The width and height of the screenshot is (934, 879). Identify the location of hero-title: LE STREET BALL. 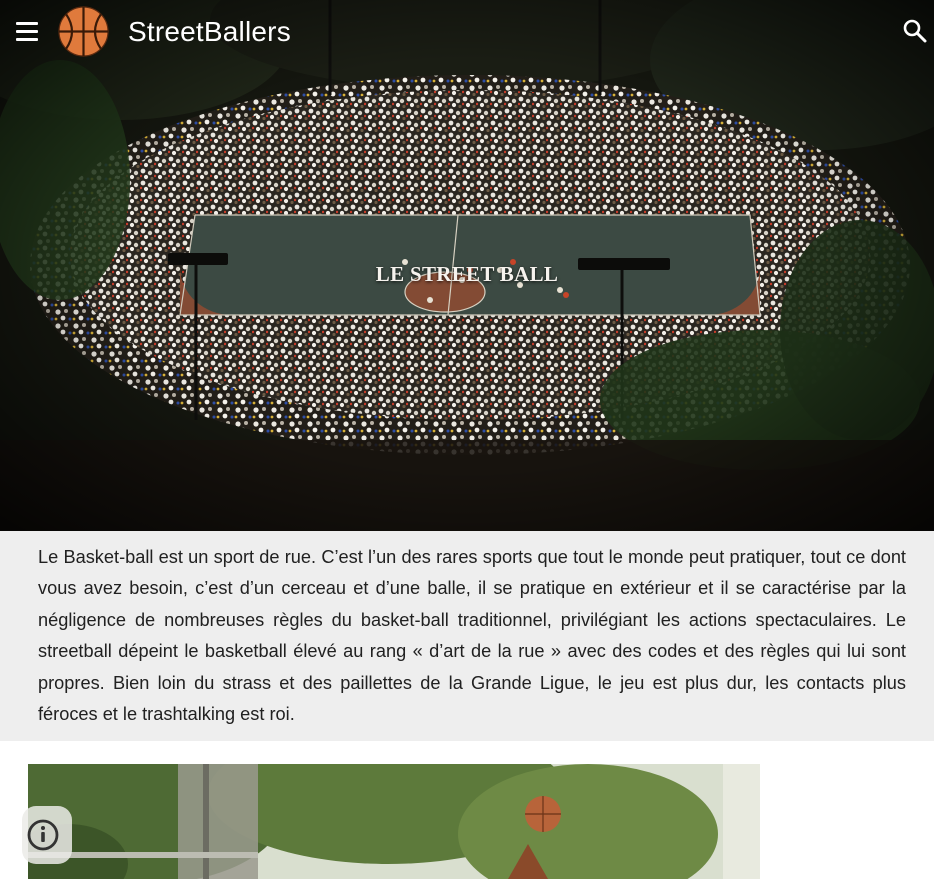
(467, 274).